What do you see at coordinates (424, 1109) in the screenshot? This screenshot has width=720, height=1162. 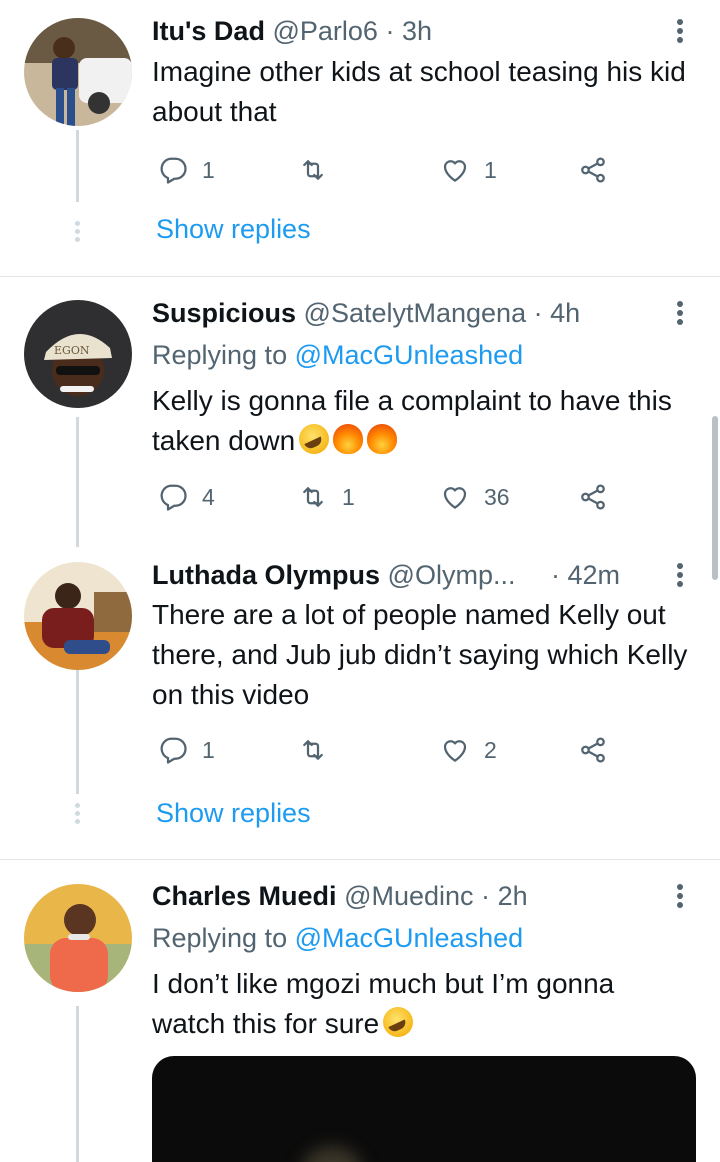 I see `tweet-video-thumbnail` at bounding box center [424, 1109].